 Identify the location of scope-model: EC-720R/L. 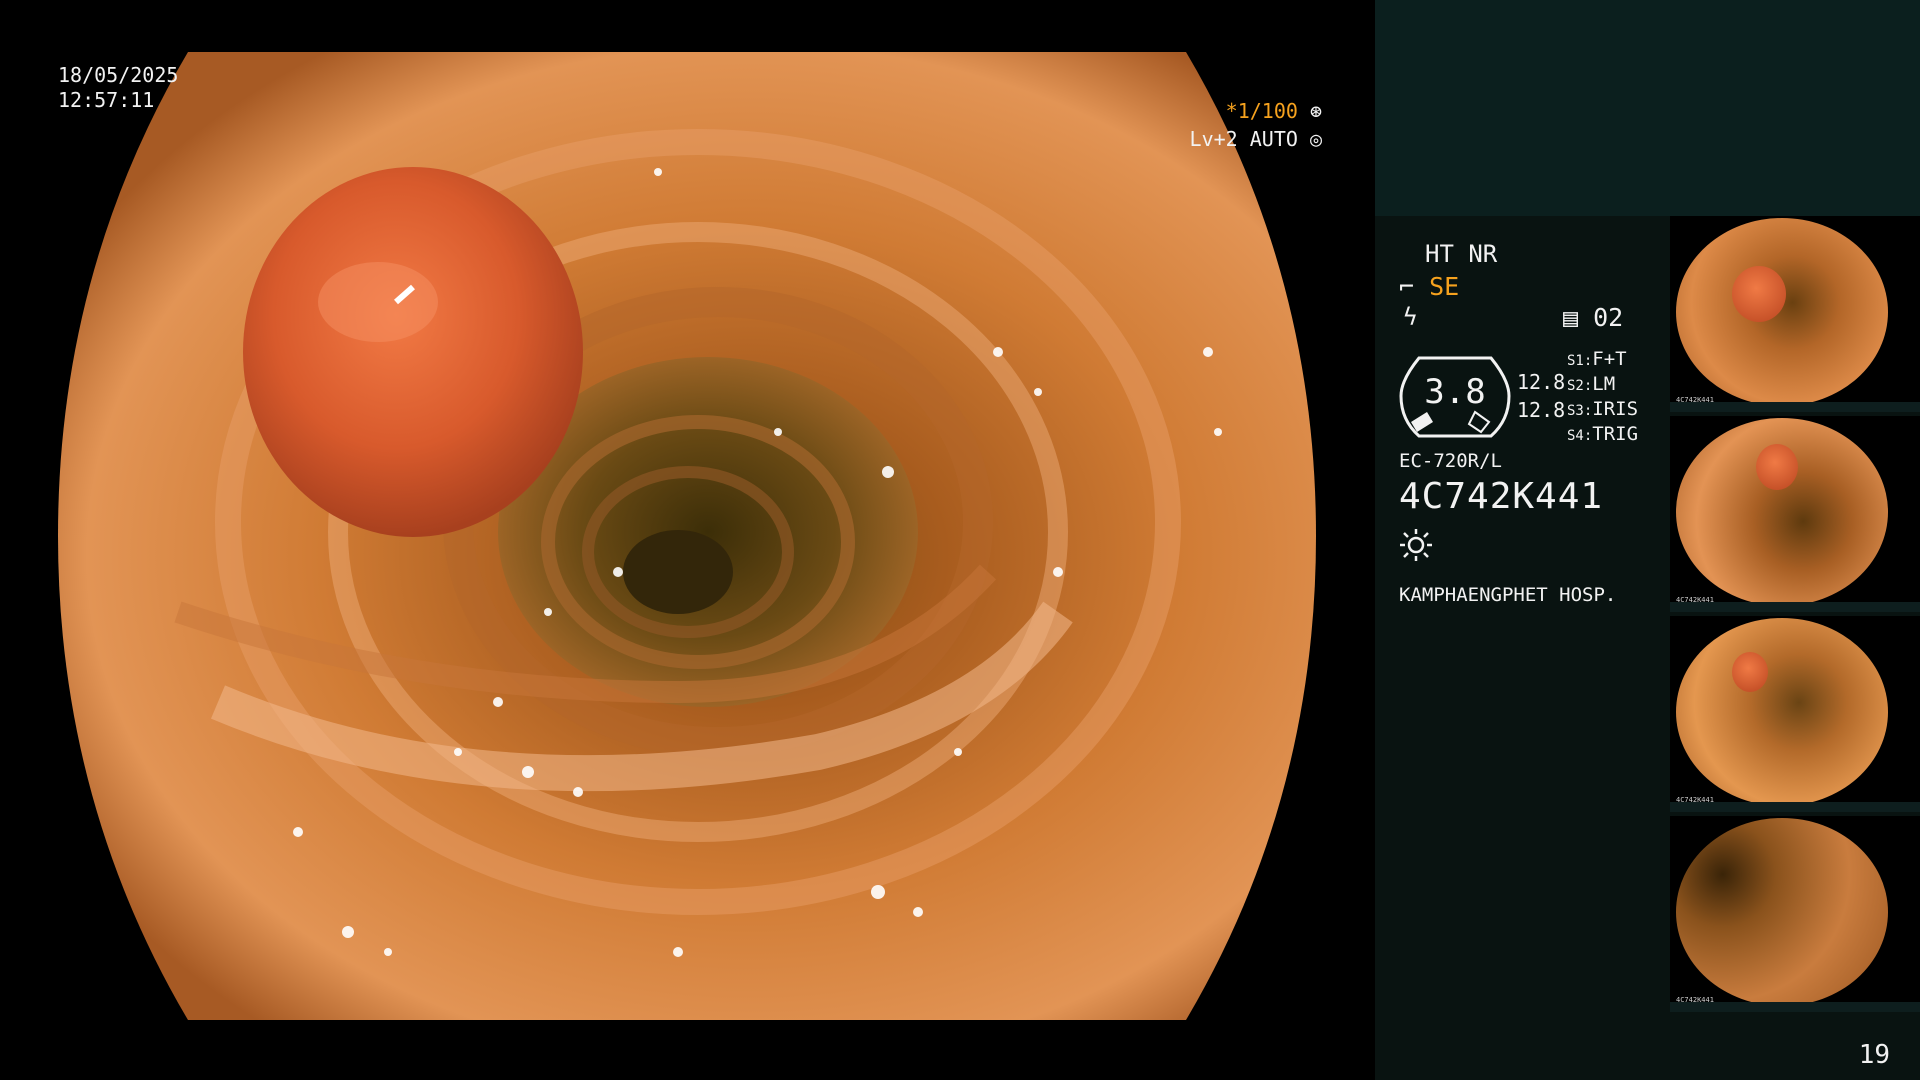
(1450, 461).